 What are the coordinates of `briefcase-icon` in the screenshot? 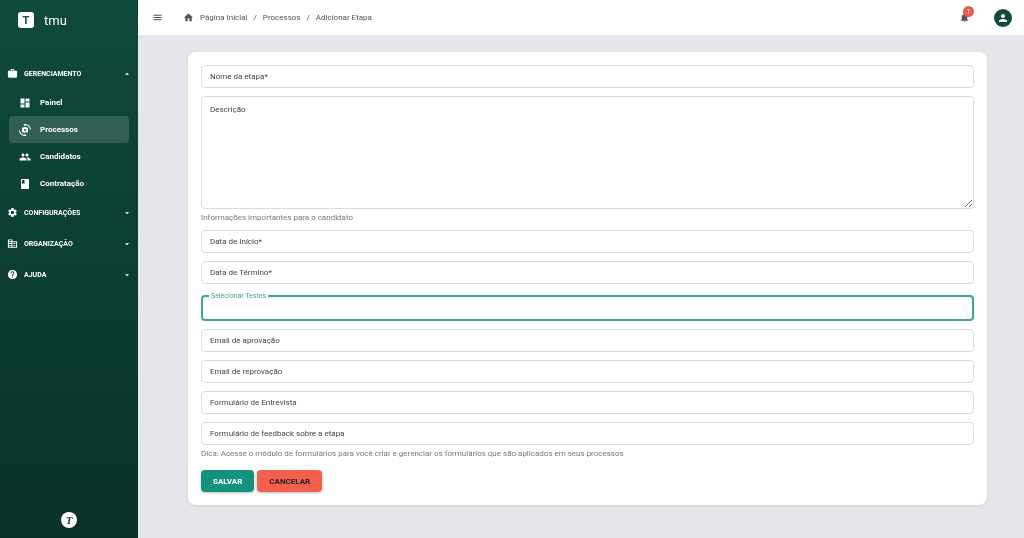 It's located at (12, 73).